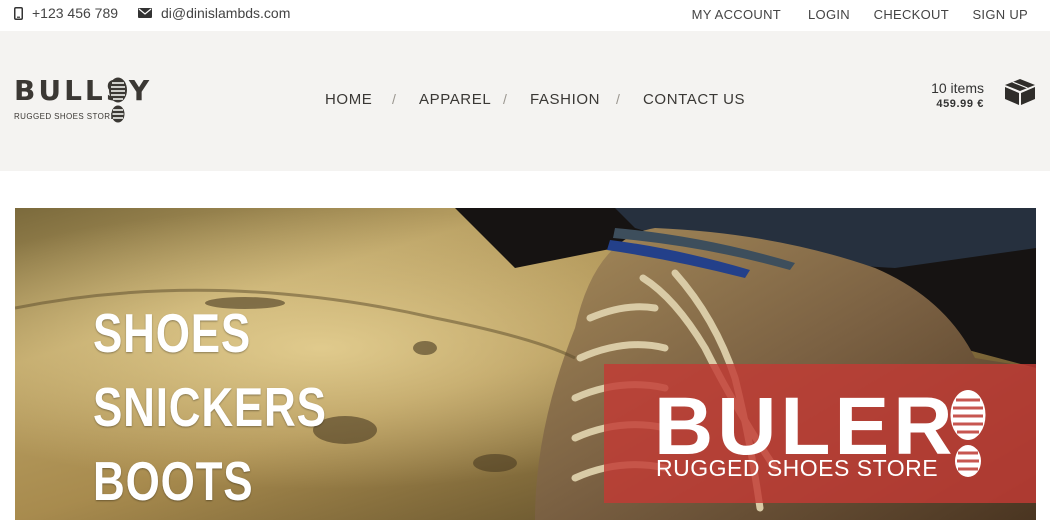 This screenshot has width=1050, height=520. Describe the element at coordinates (172, 333) in the screenshot. I see `hero-word-shoes: SHOES` at that location.